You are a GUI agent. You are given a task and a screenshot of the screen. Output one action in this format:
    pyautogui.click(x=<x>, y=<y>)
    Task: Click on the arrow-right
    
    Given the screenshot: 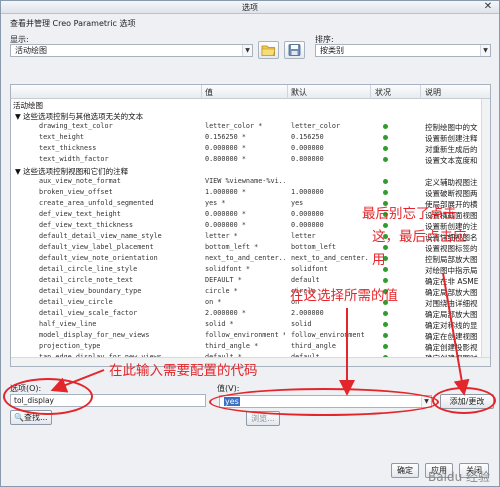 What is the action you would take?
    pyautogui.click(x=456, y=334)
    